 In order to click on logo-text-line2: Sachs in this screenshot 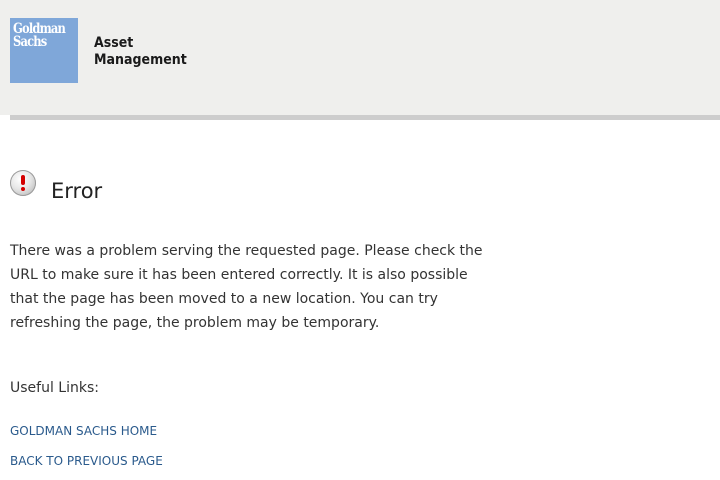, I will do `click(30, 42)`.